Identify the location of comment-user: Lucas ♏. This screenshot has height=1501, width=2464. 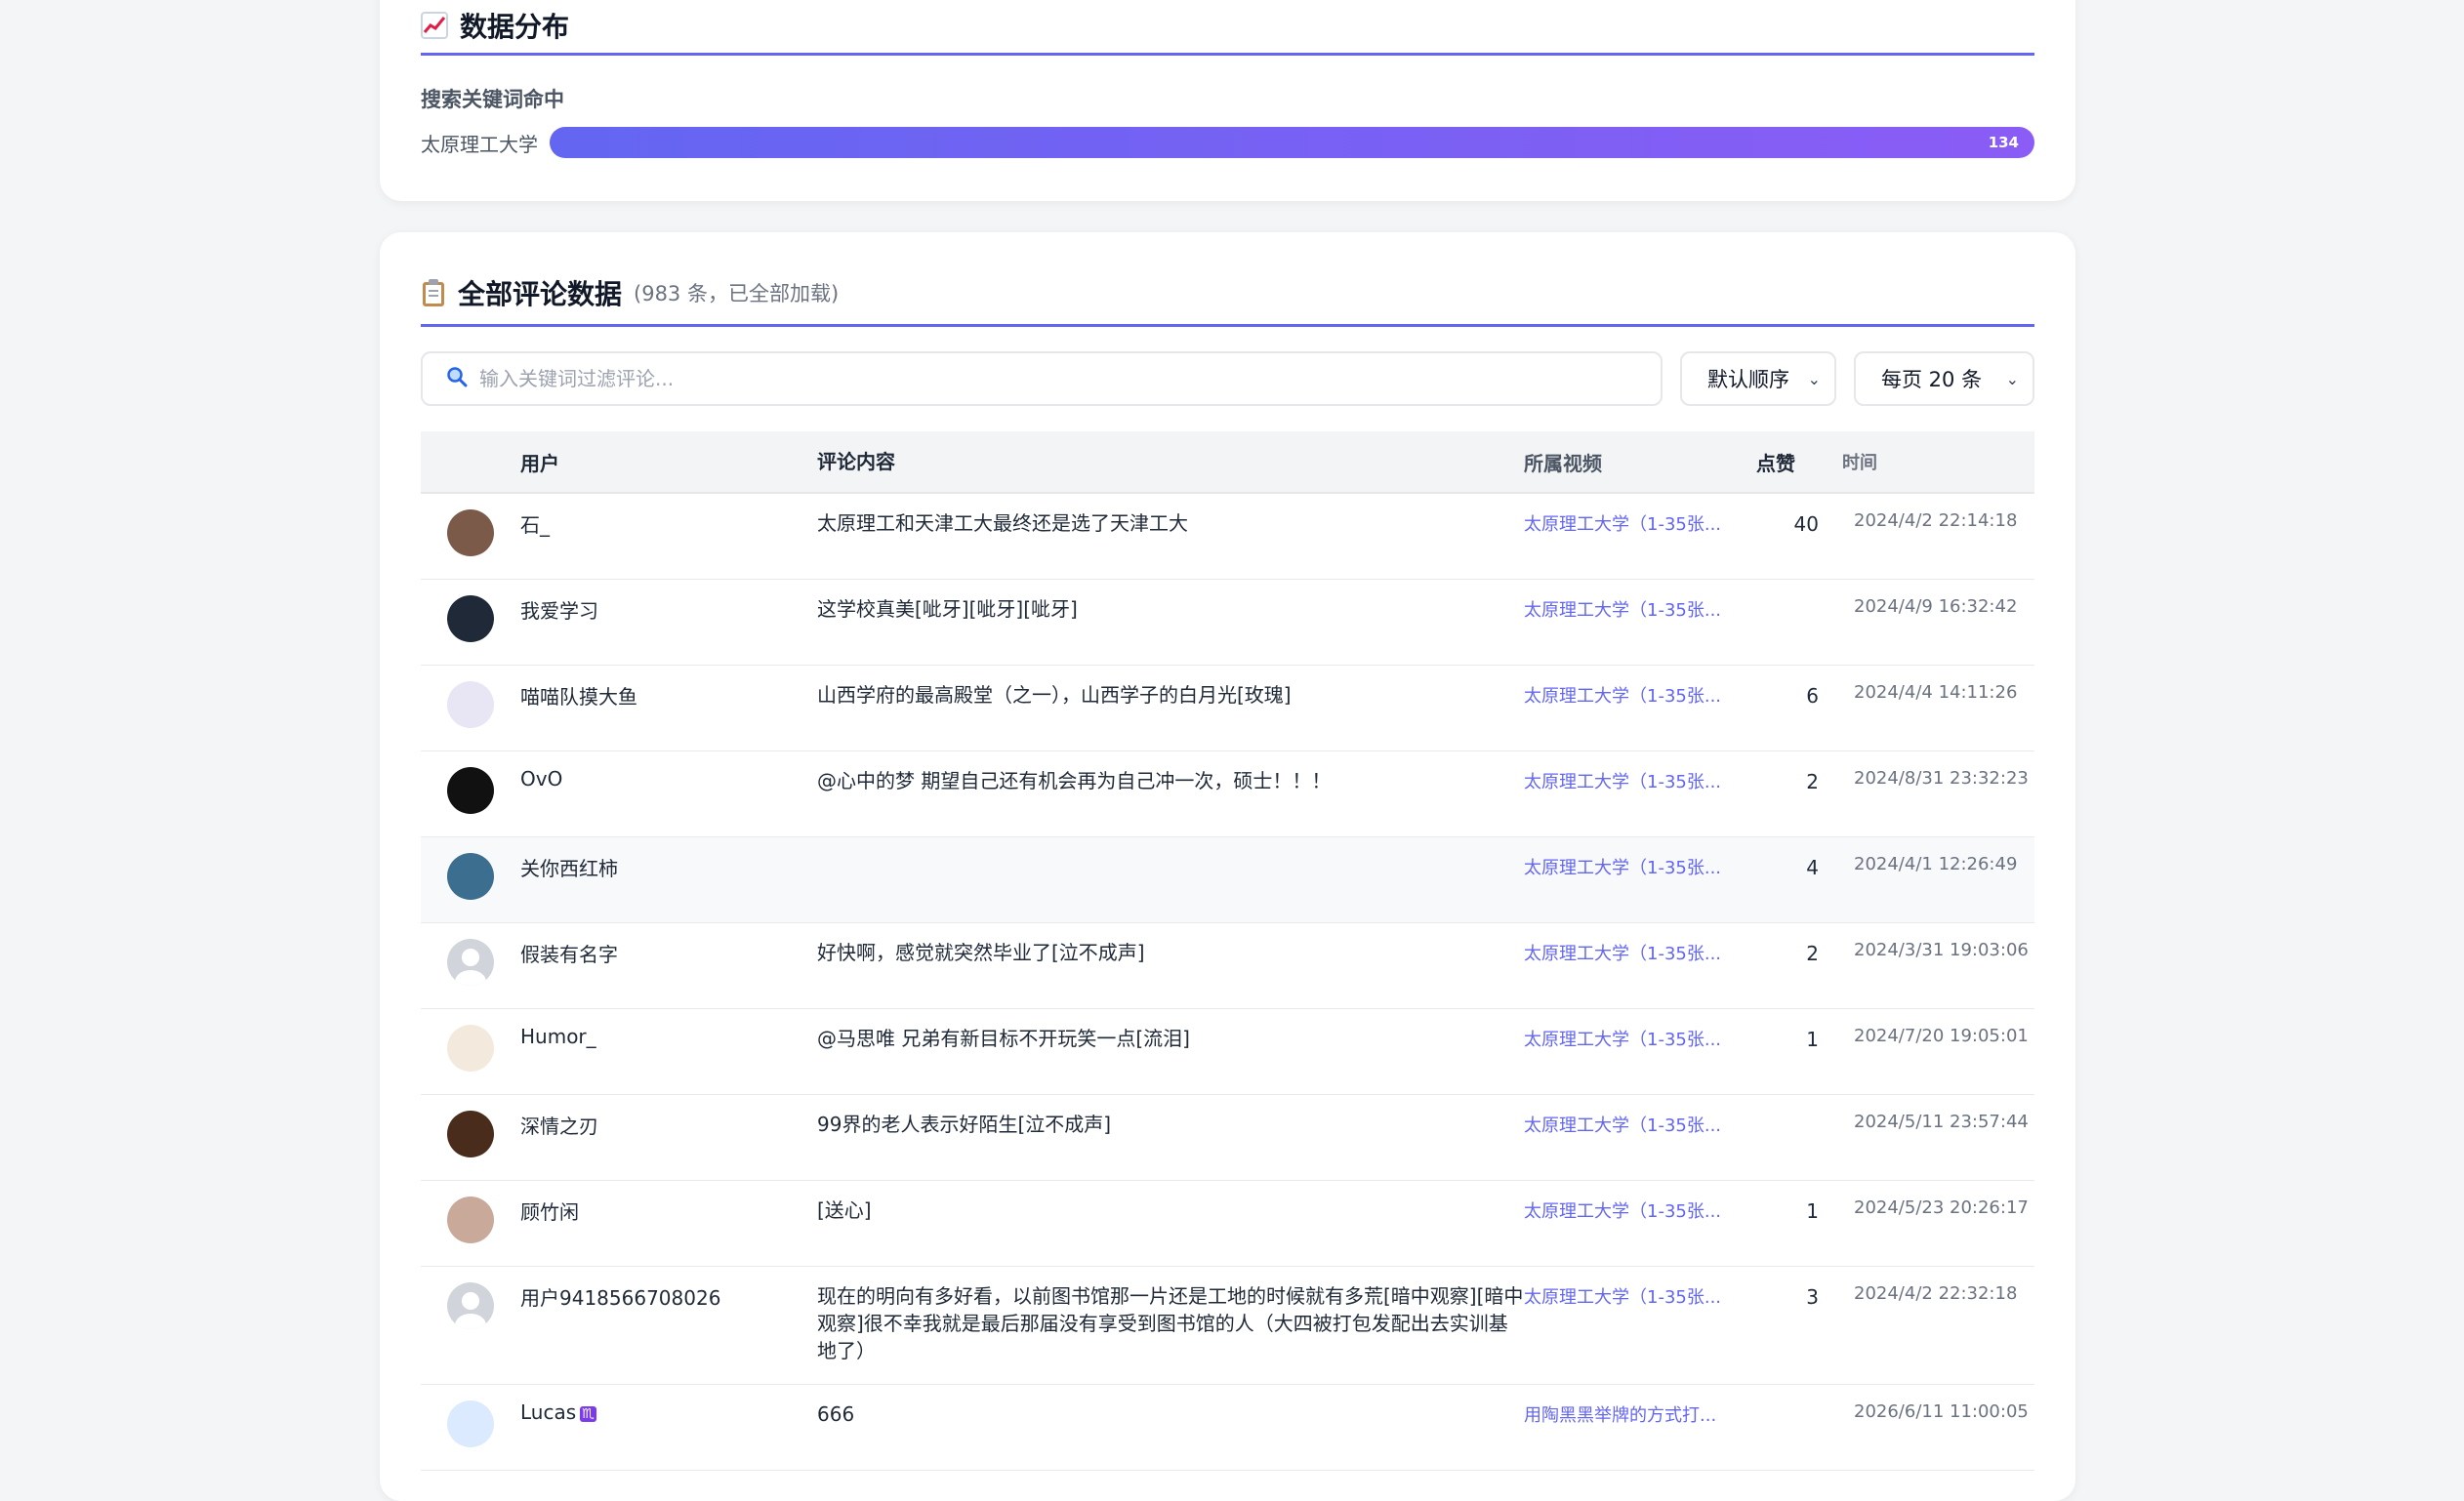
(668, 1405).